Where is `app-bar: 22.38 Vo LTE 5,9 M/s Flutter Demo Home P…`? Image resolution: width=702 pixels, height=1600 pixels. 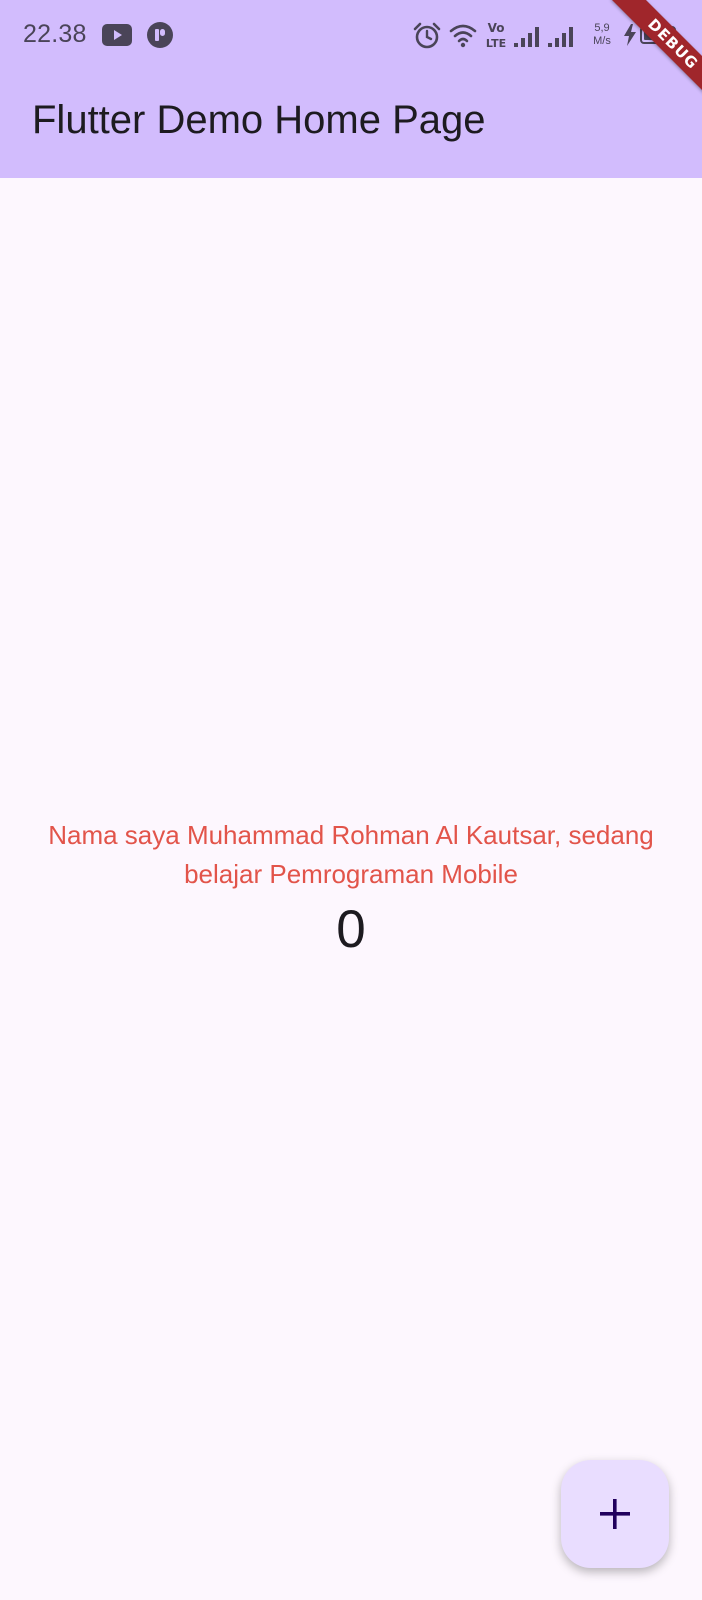
app-bar: 22.38 Vo LTE 5,9 M/s Flutter Demo Home P… is located at coordinates (351, 89).